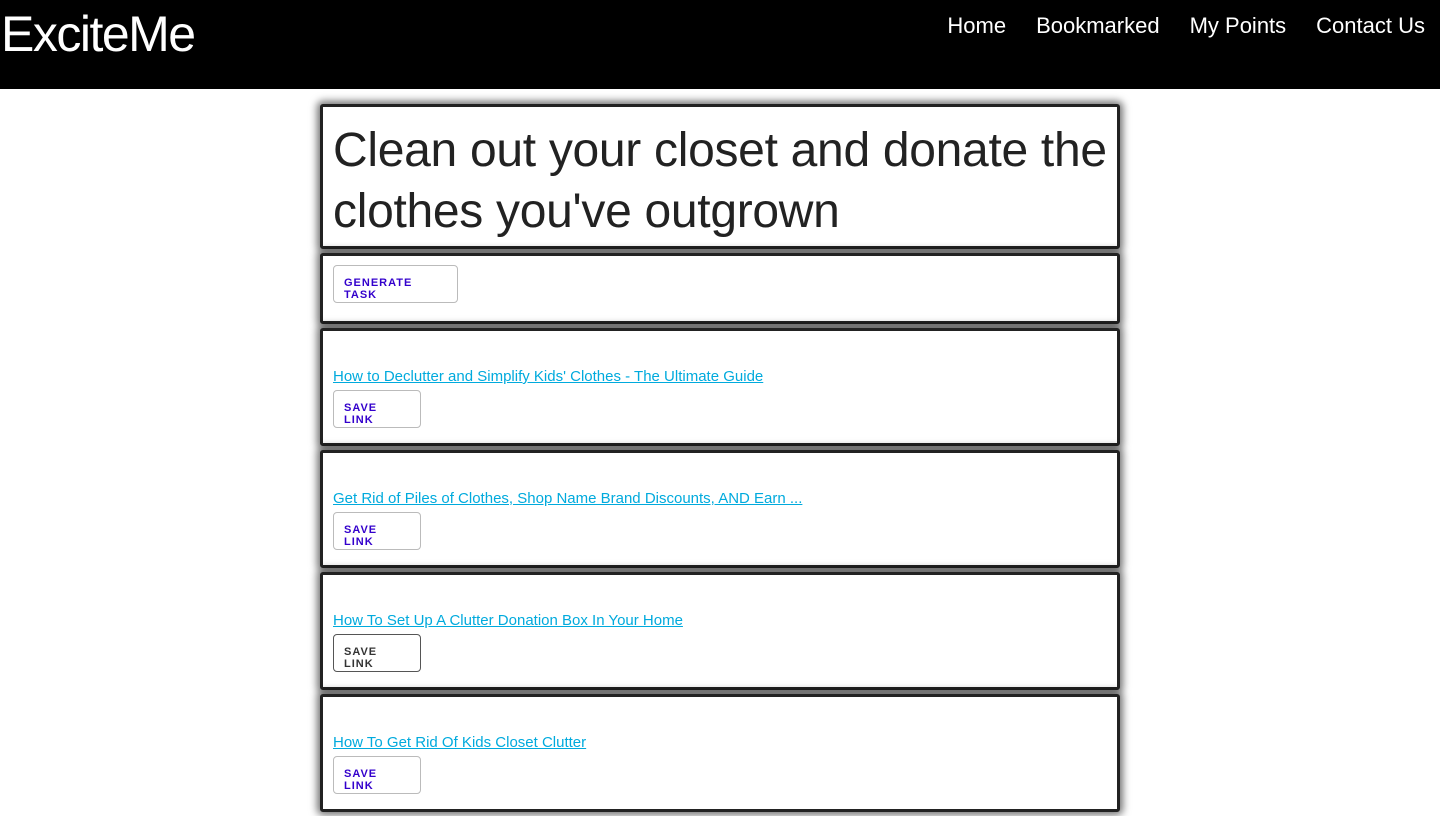 The image size is (1440, 816). What do you see at coordinates (395, 284) in the screenshot?
I see `generate-task-button: GENERATE TASK` at bounding box center [395, 284].